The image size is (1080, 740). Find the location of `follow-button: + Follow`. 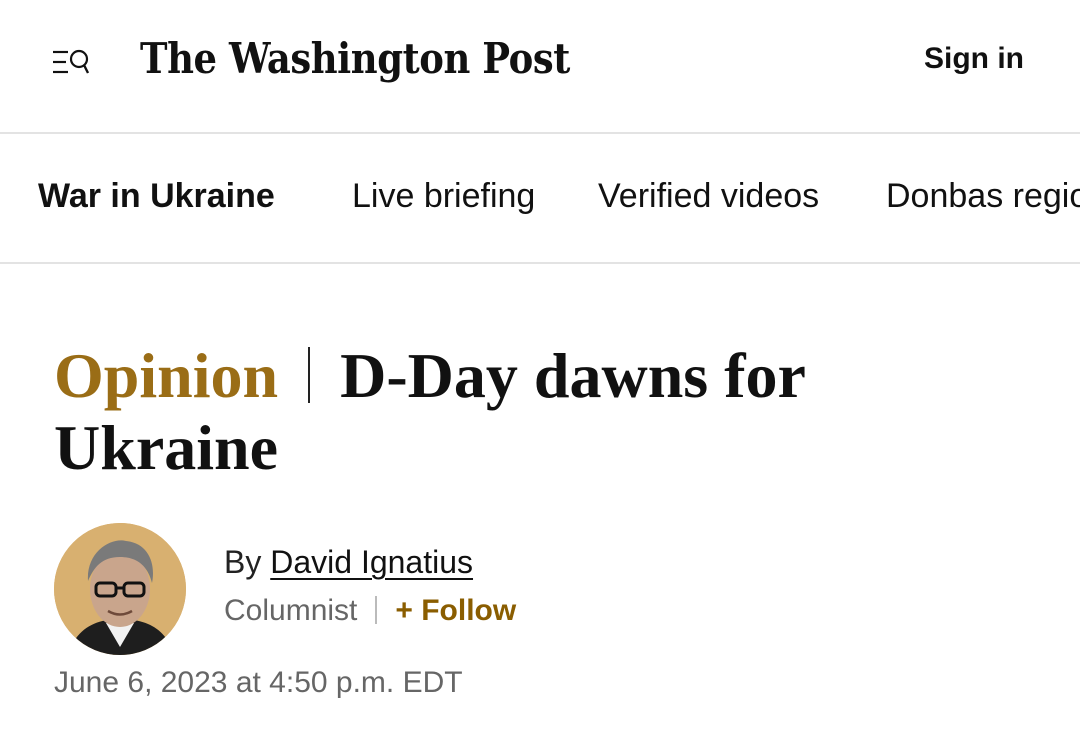

follow-button: + Follow is located at coordinates (455, 610).